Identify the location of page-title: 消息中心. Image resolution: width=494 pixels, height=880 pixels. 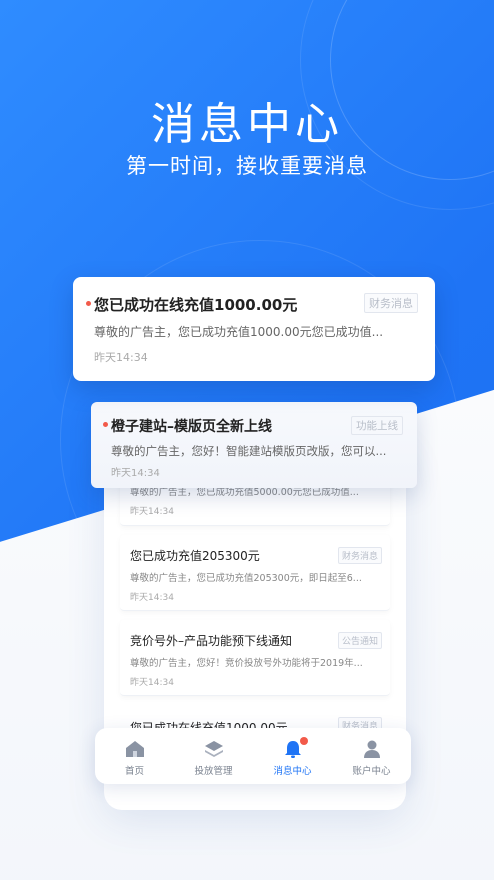
(247, 124).